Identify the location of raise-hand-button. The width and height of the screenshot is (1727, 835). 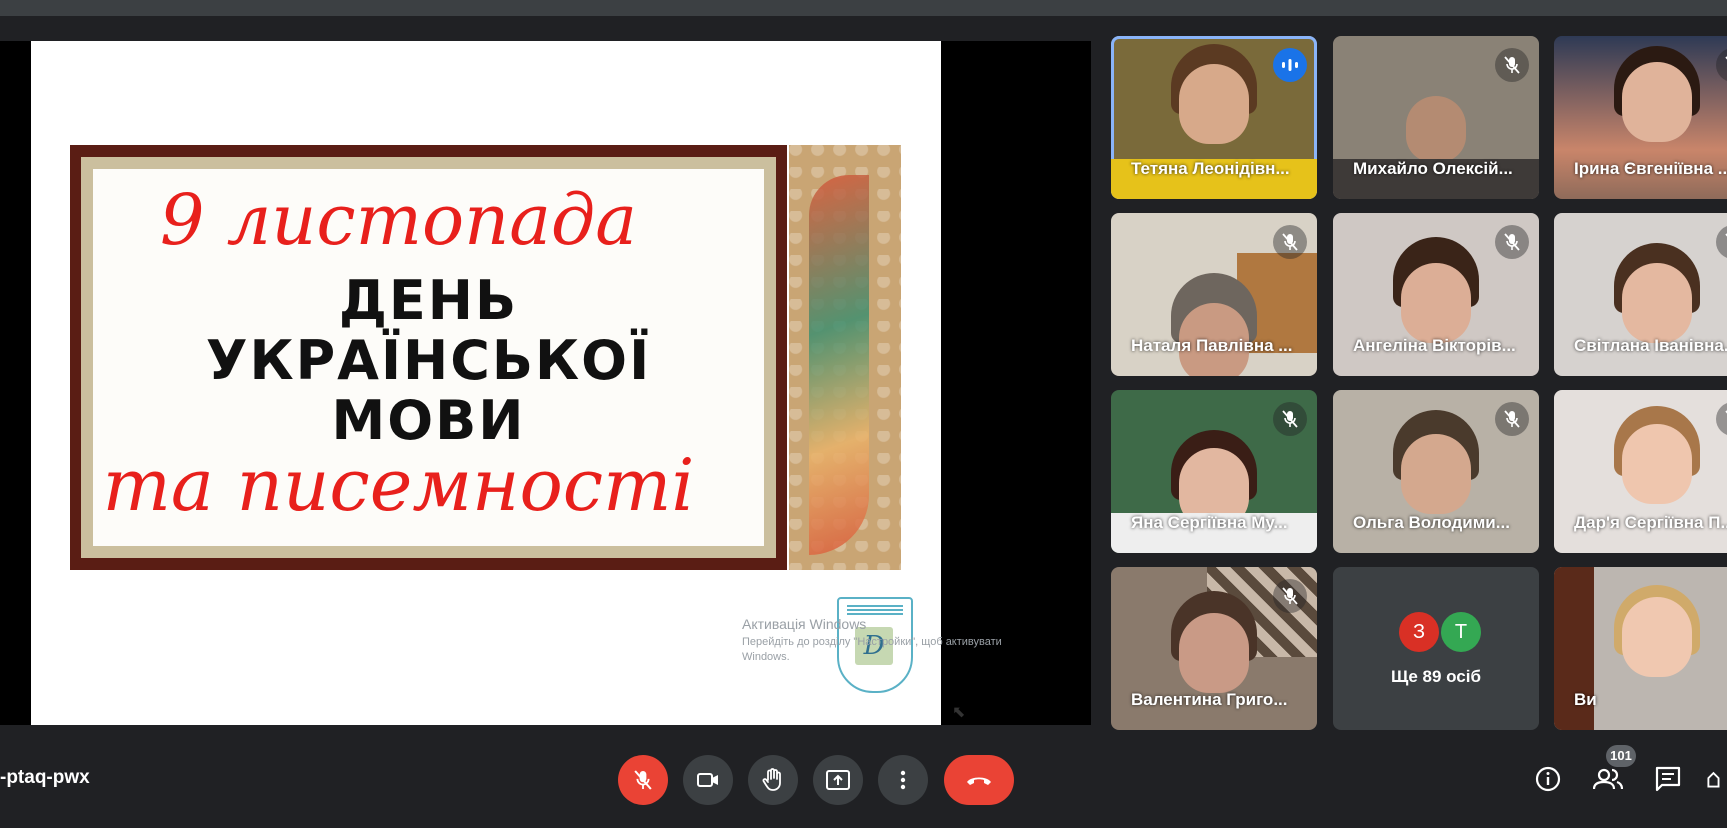
(773, 780).